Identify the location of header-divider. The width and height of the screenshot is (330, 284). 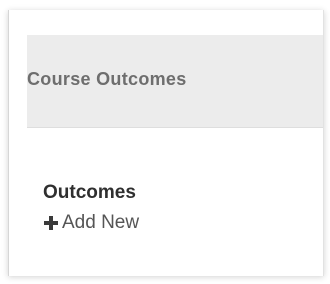
(175, 127).